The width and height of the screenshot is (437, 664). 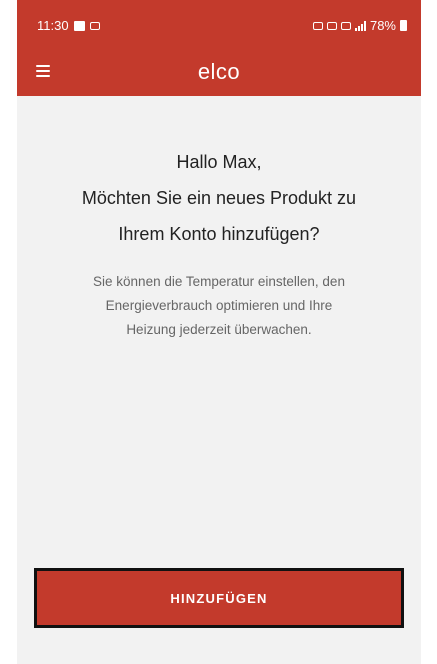 What do you see at coordinates (345, 25) in the screenshot?
I see `volte-icon` at bounding box center [345, 25].